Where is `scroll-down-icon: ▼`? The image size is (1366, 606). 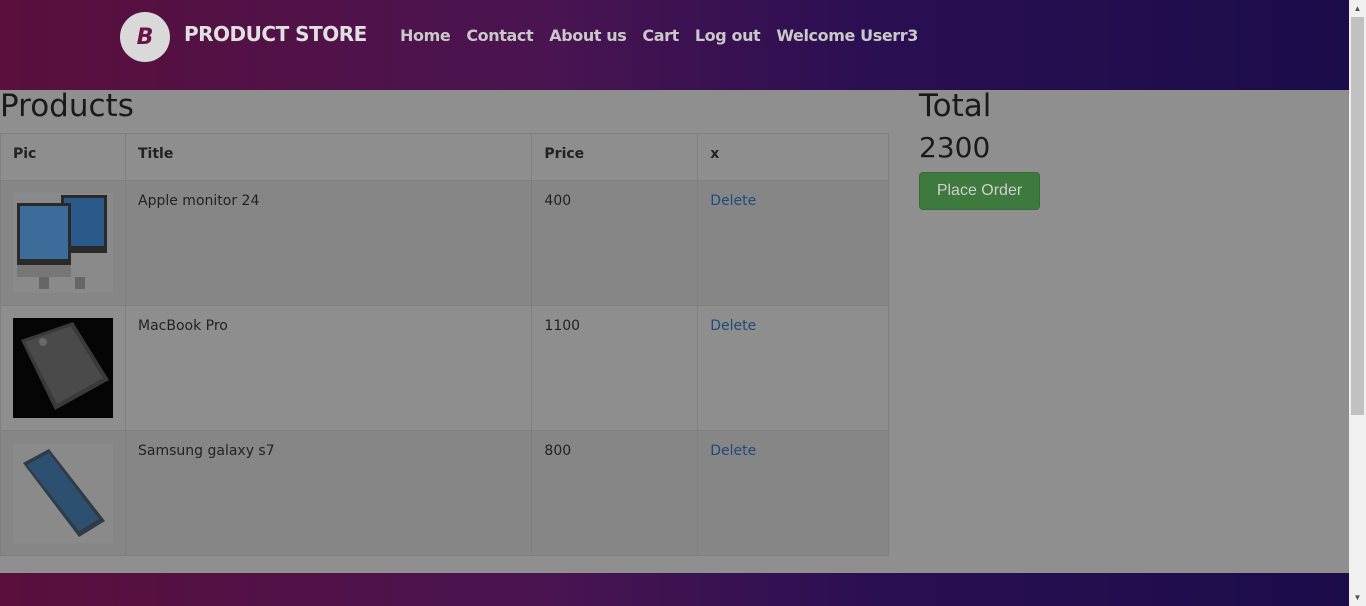 scroll-down-icon: ▼ is located at coordinates (1357, 597).